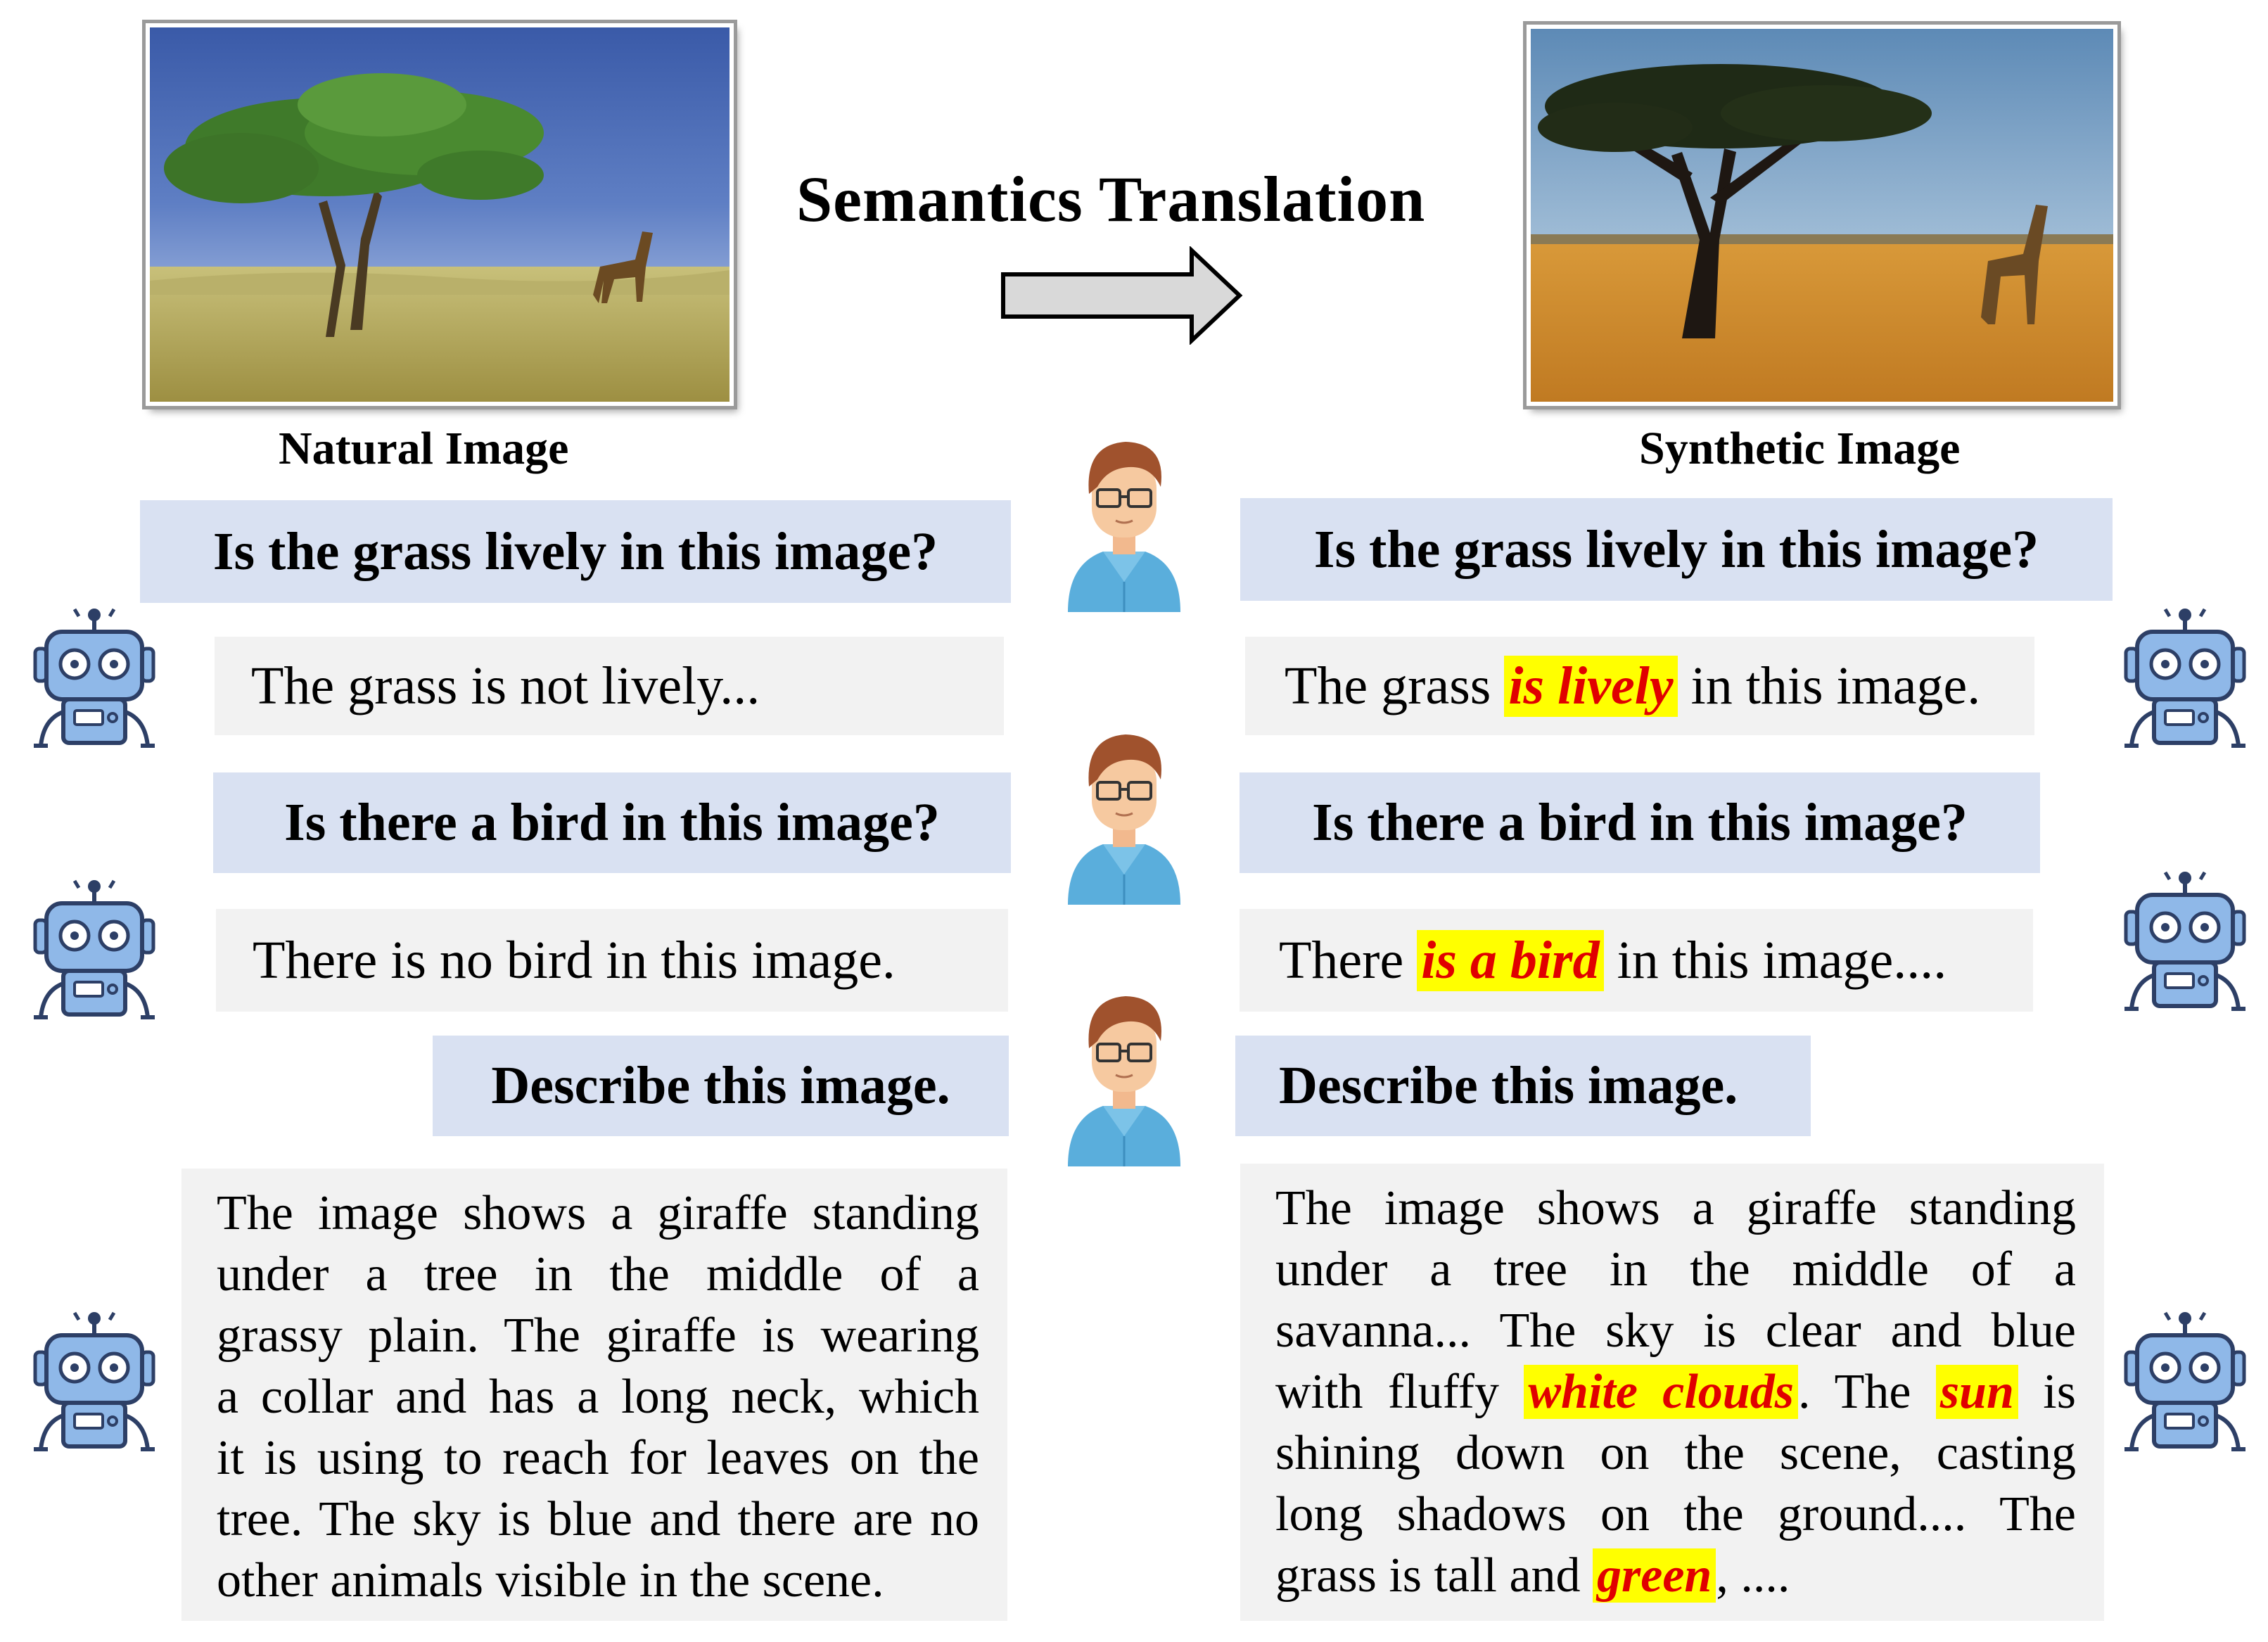  I want to click on desc-line: a collar and has a long neck, which, so click(598, 1397).